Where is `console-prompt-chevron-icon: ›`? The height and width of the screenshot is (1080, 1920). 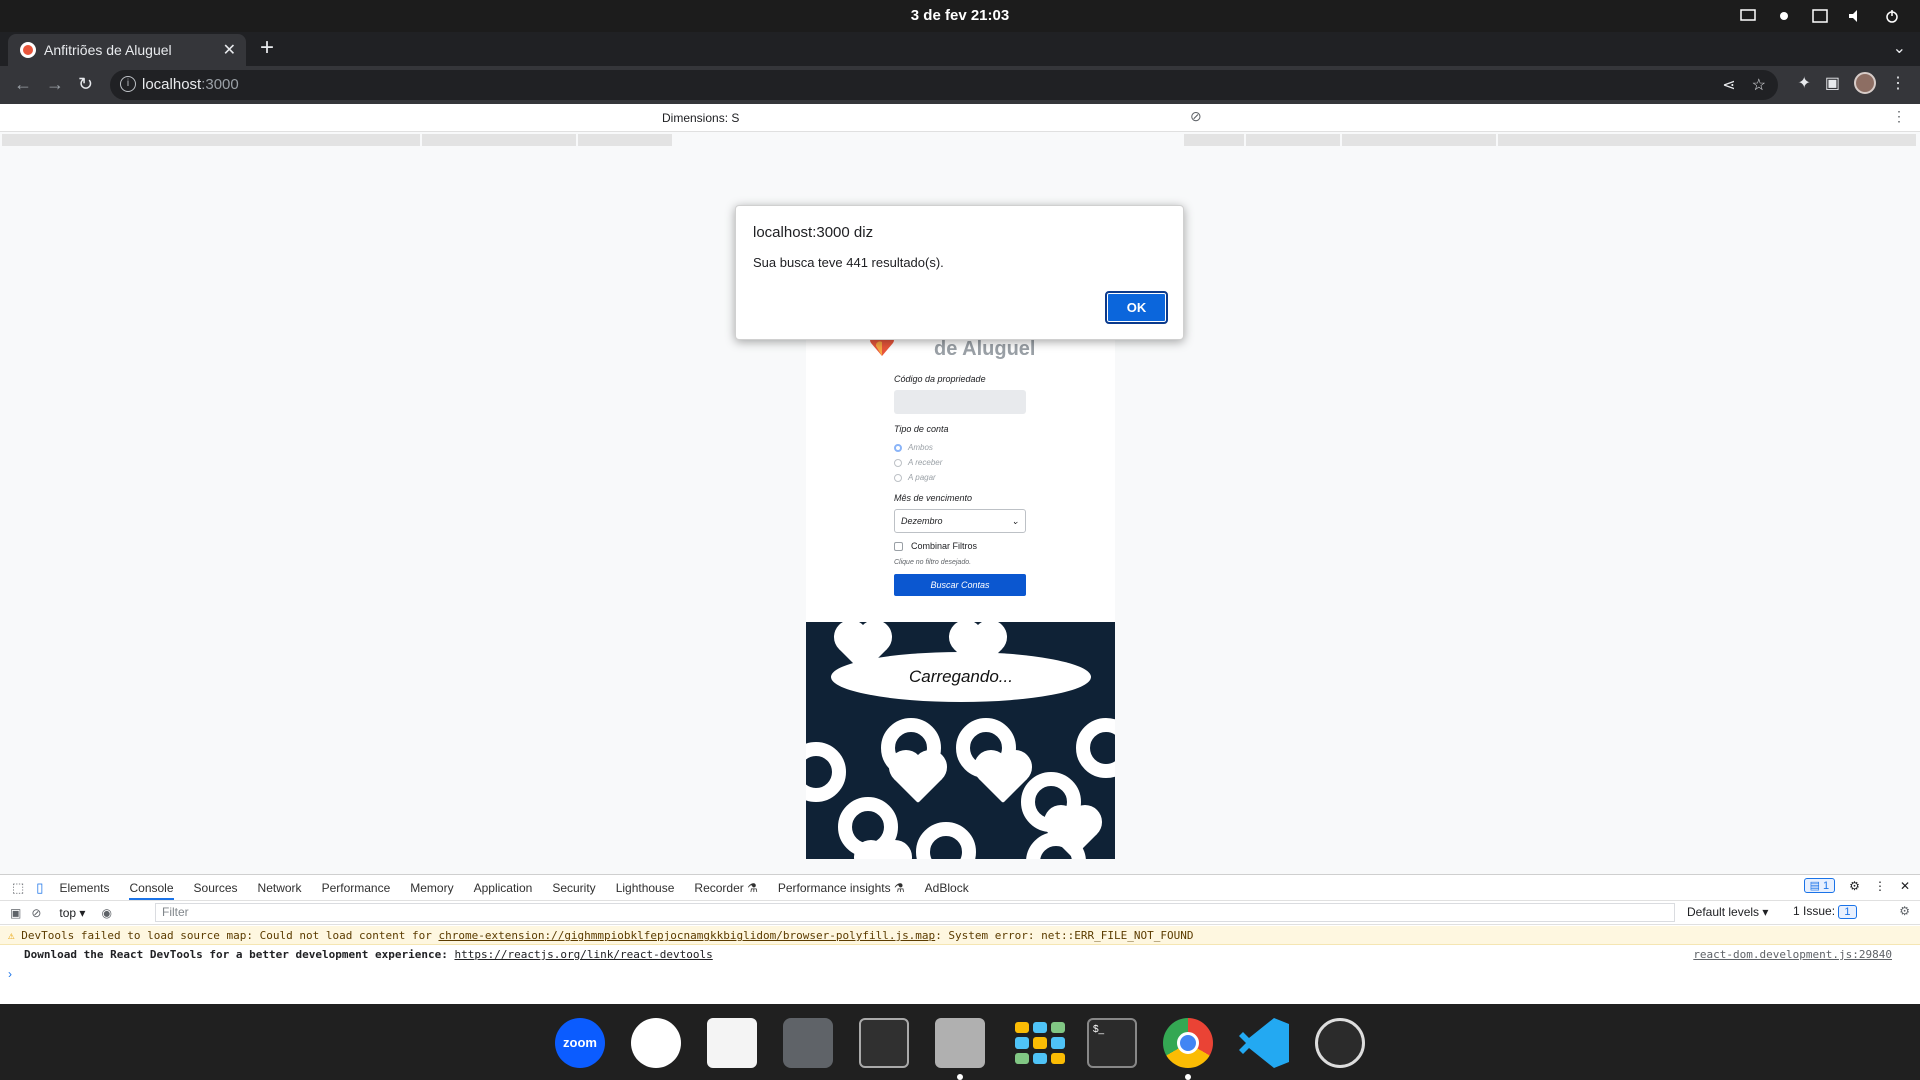 console-prompt-chevron-icon: › is located at coordinates (10, 974).